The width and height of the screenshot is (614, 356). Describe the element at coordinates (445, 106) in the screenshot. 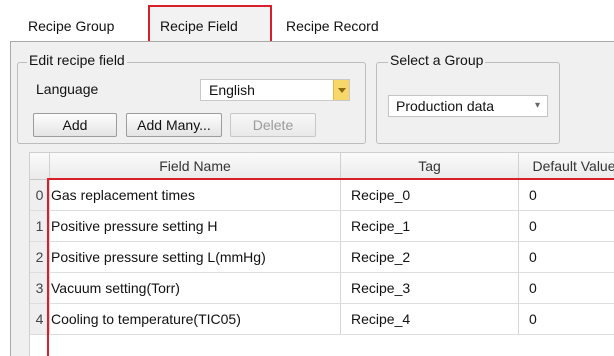

I see `group-select-value: Production data` at that location.